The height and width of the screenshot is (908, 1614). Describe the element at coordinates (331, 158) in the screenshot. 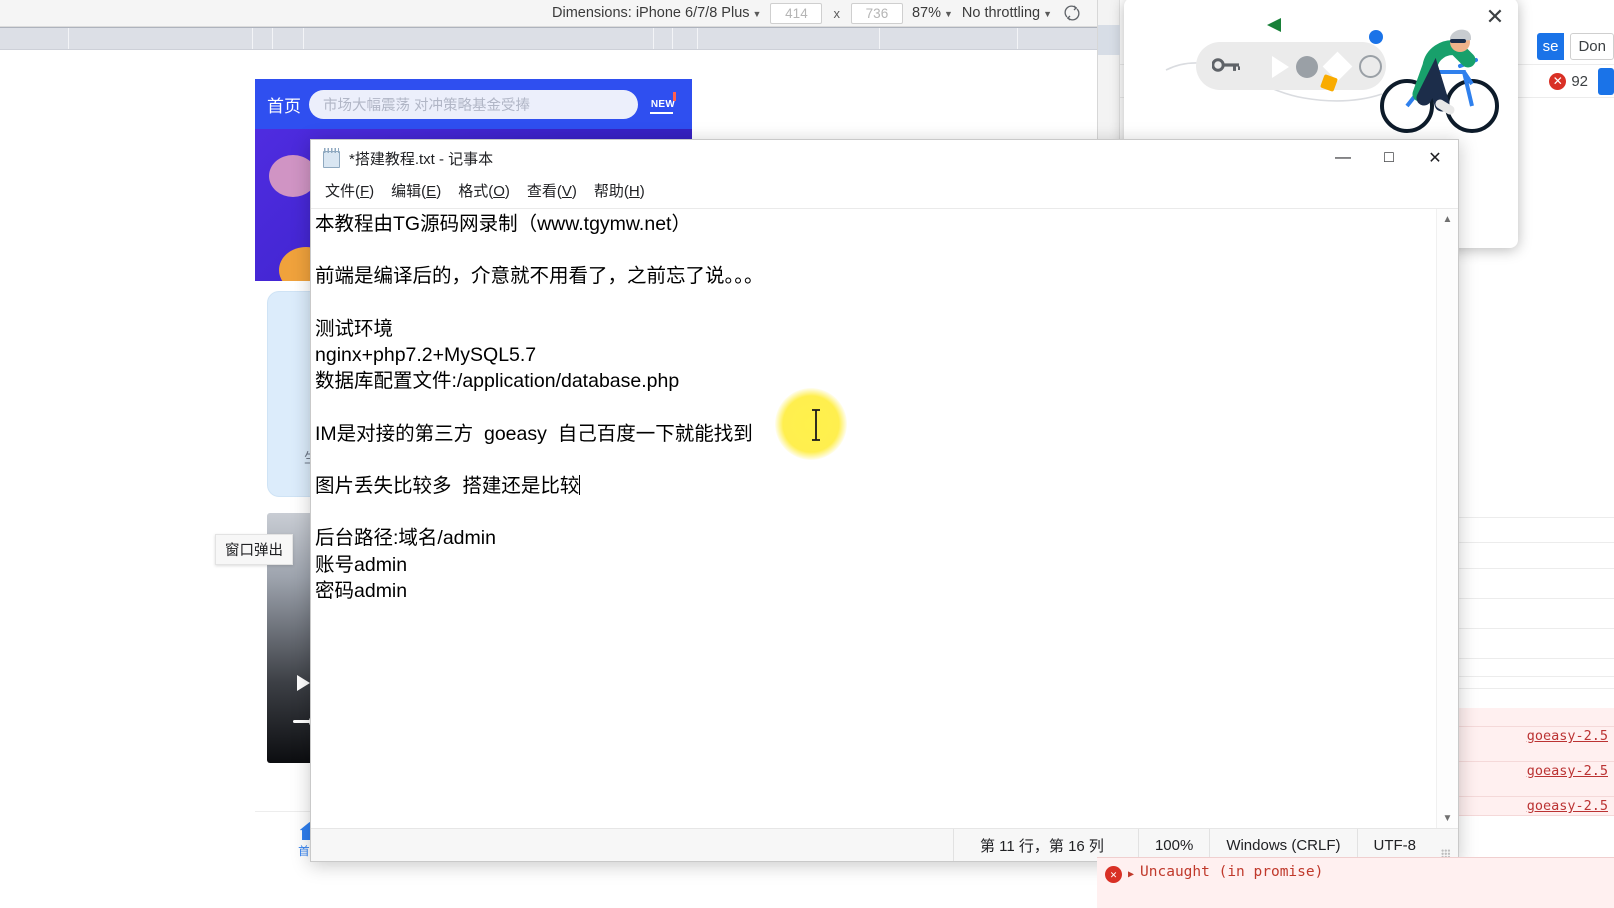

I see `notepad-icon` at that location.